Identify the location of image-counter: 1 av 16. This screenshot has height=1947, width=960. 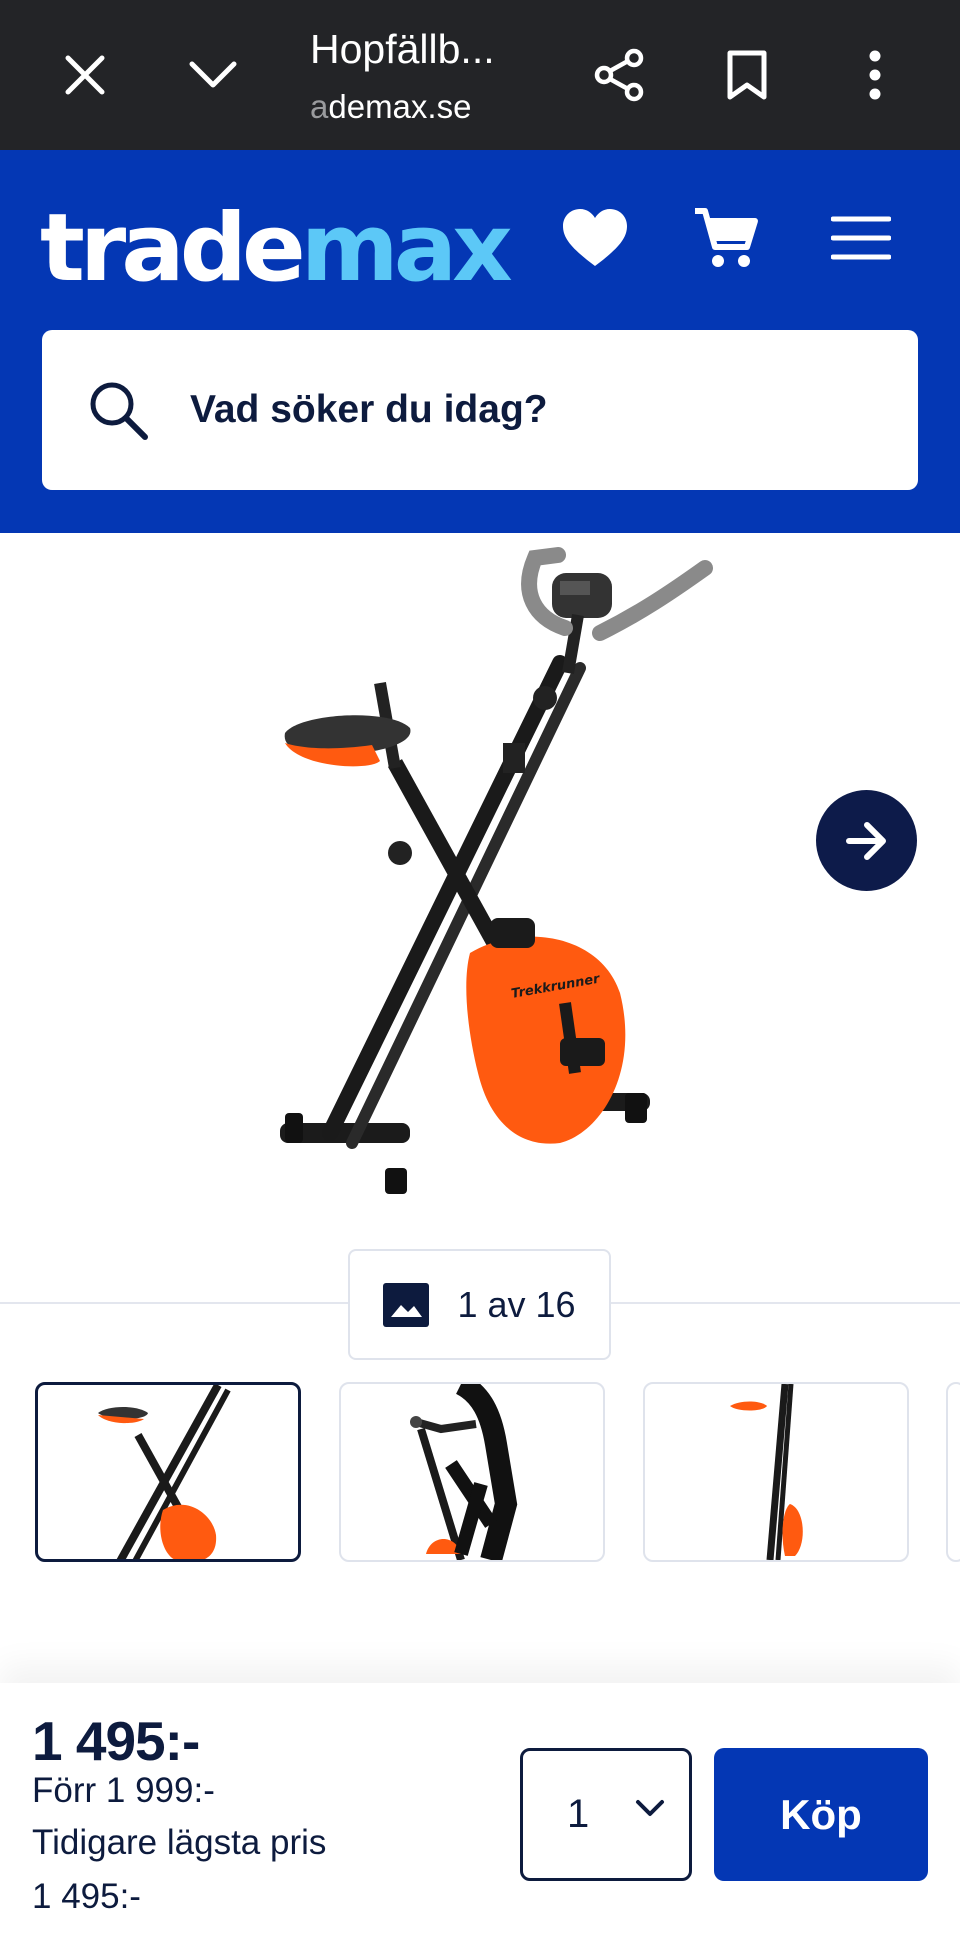
(479, 1304).